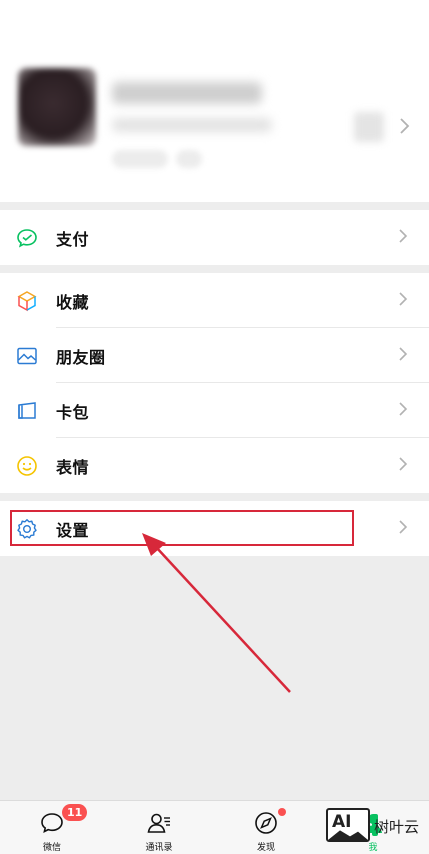 The width and height of the screenshot is (429, 854). Describe the element at coordinates (52, 827) in the screenshot. I see `tab-chats: 11 微信` at that location.